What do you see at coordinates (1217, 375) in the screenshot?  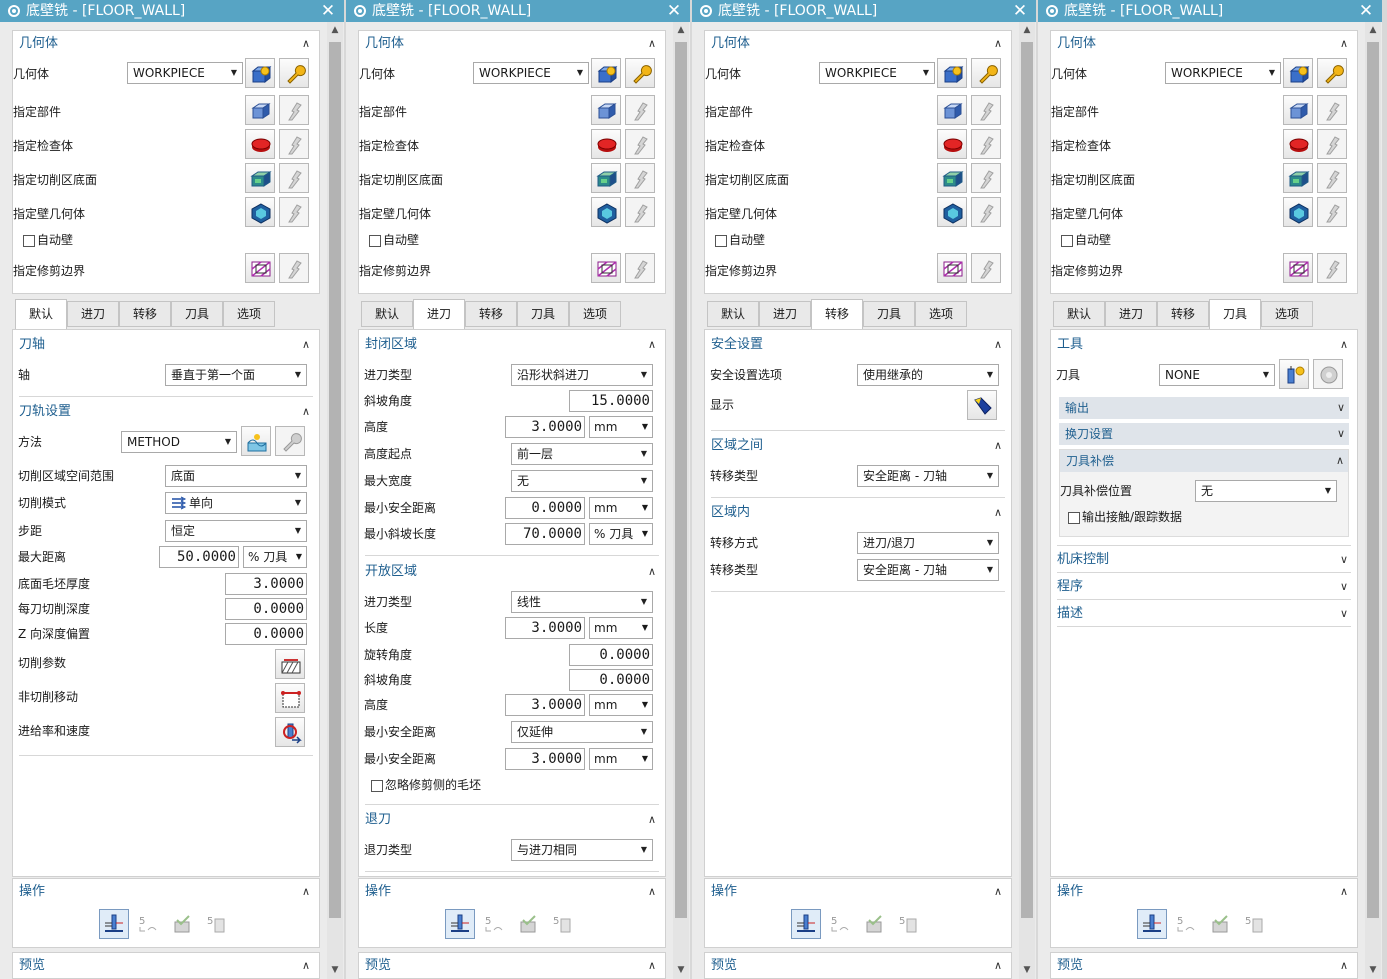 I see `tool-select: NONE ▼` at bounding box center [1217, 375].